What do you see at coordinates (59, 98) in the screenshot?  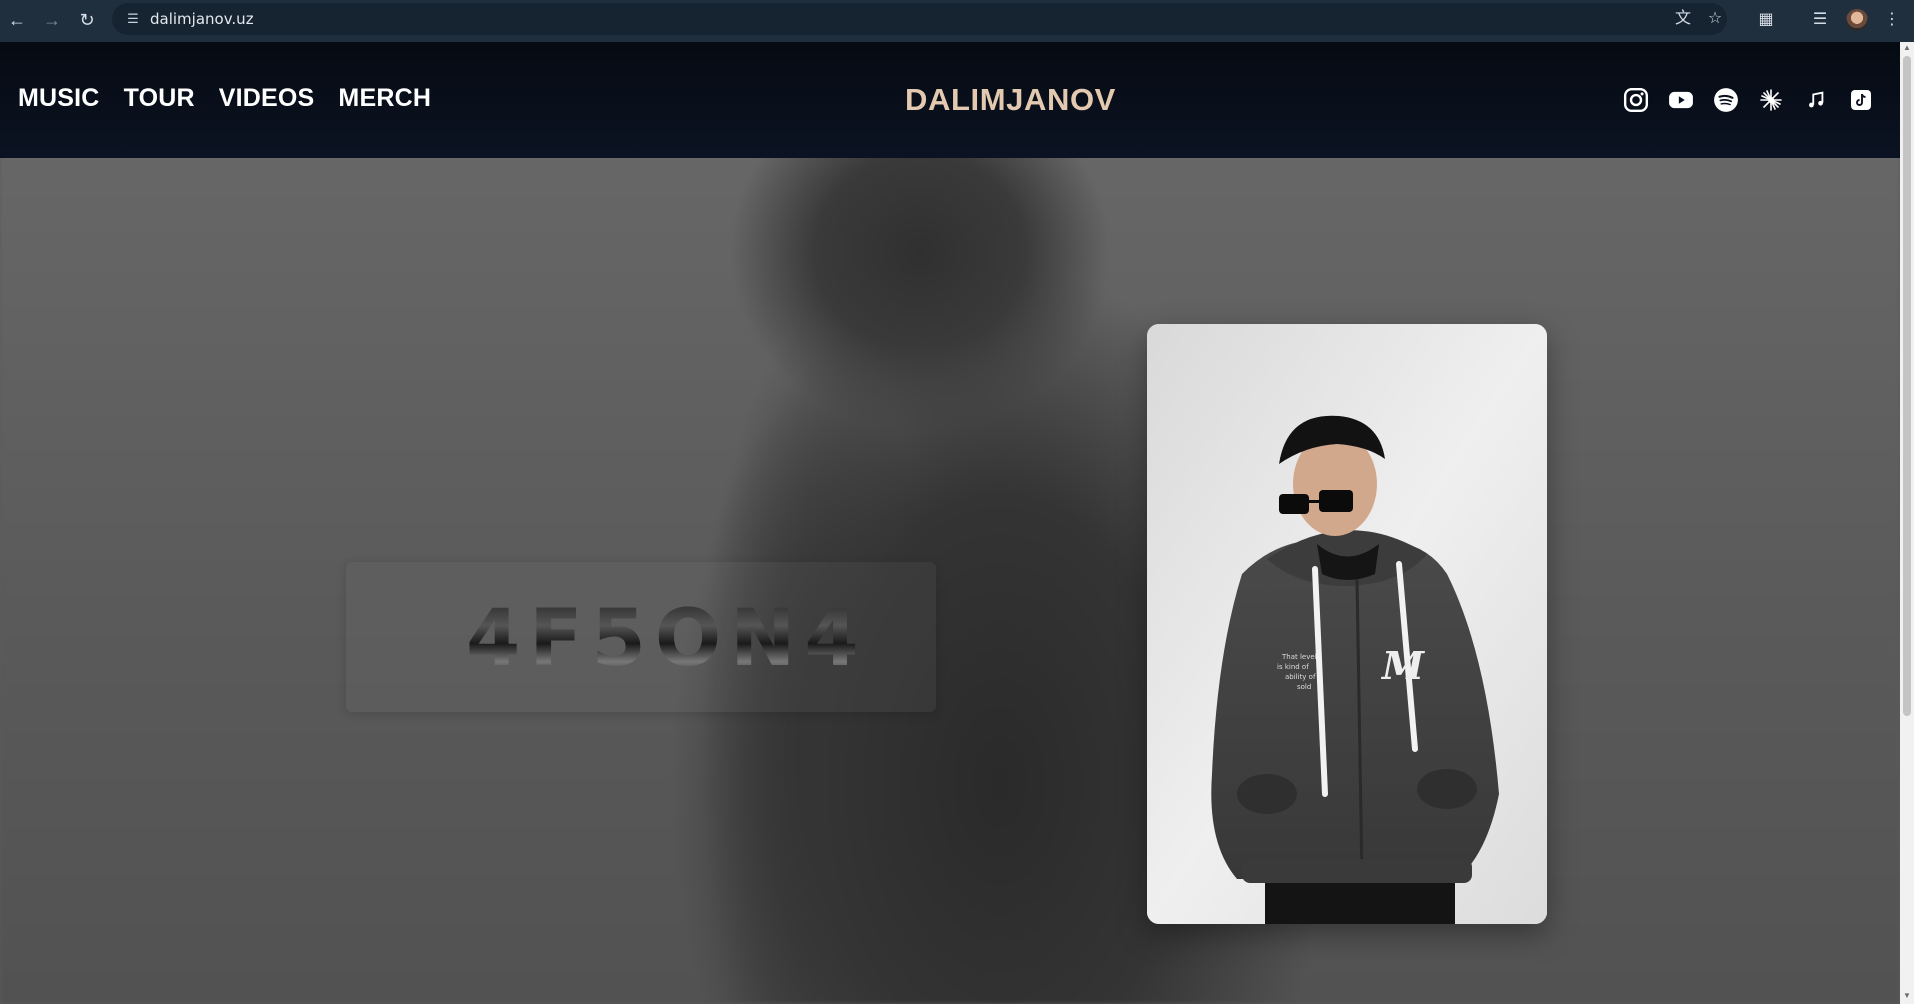 I see `nav-music: MUSIC` at bounding box center [59, 98].